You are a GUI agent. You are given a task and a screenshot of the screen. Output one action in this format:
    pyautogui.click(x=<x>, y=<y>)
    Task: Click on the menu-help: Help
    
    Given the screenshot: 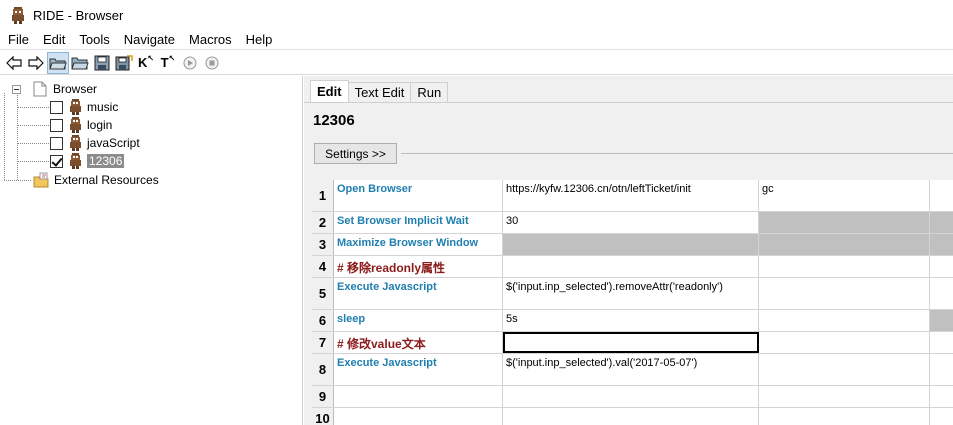 What is the action you would take?
    pyautogui.click(x=258, y=39)
    